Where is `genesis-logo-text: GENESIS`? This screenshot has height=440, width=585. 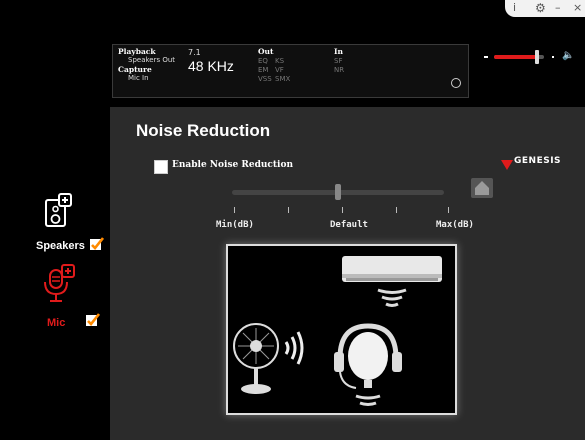 genesis-logo-text: GENESIS is located at coordinates (538, 161).